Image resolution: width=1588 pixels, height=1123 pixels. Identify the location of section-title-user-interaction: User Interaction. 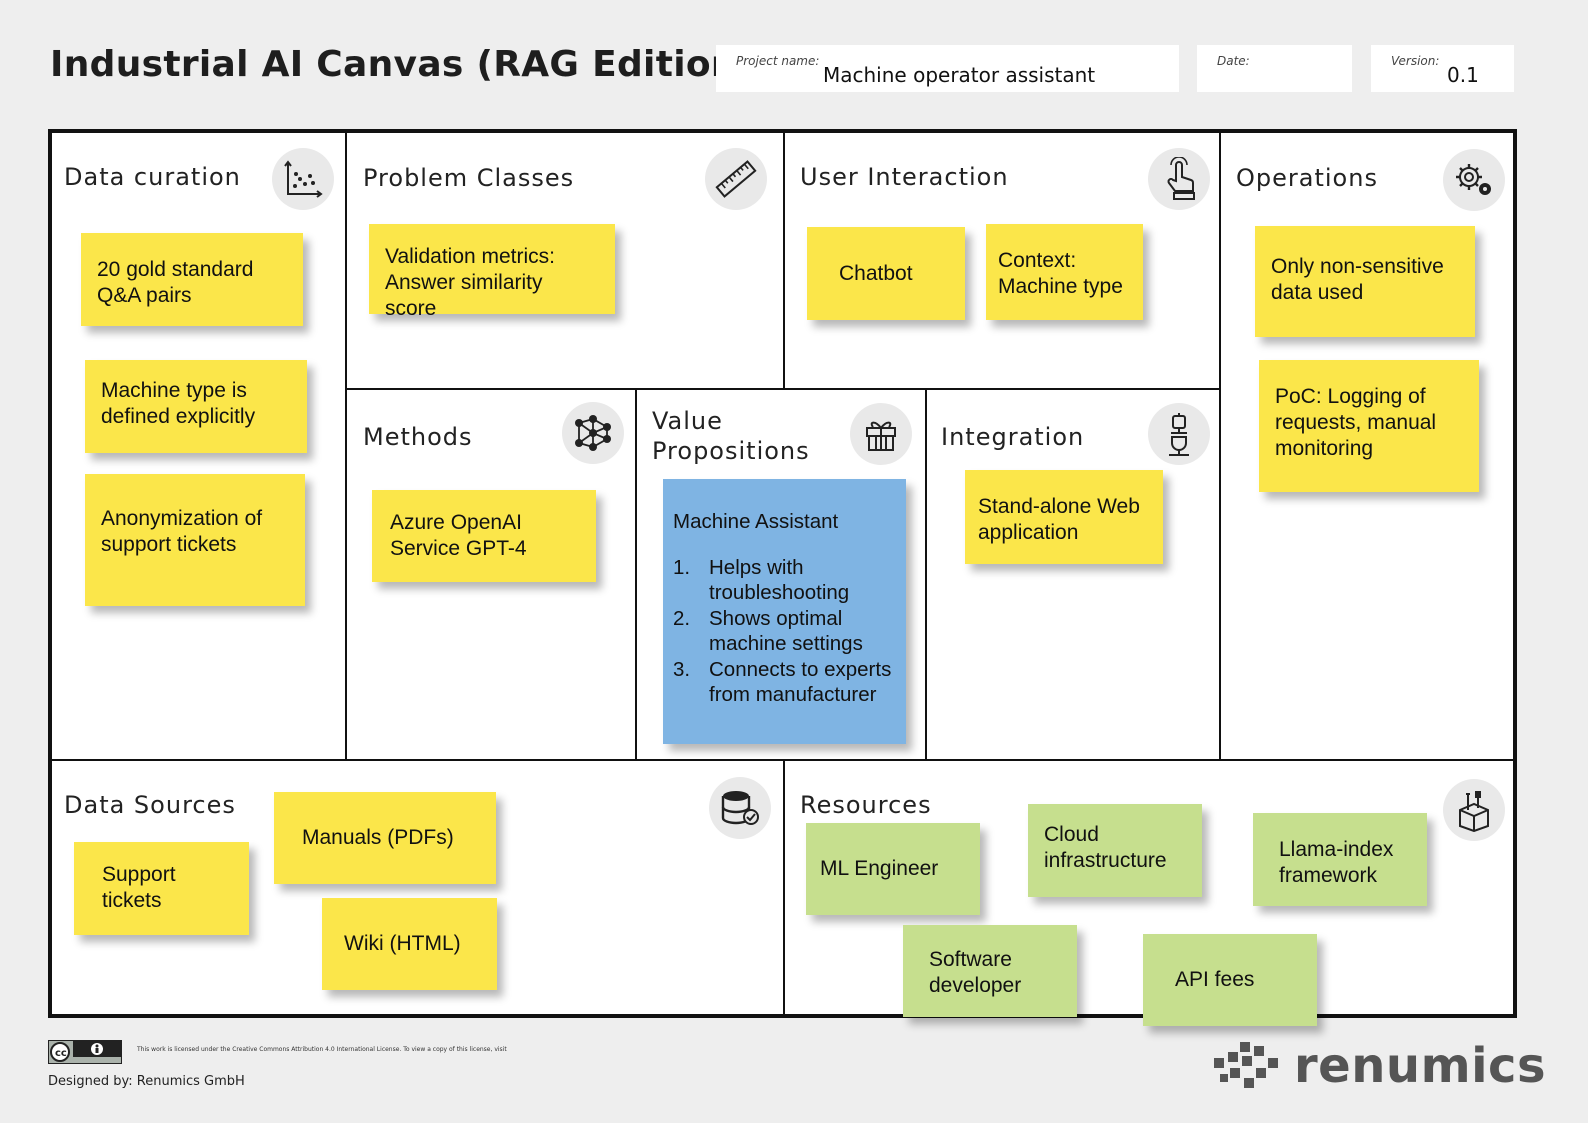
(904, 177).